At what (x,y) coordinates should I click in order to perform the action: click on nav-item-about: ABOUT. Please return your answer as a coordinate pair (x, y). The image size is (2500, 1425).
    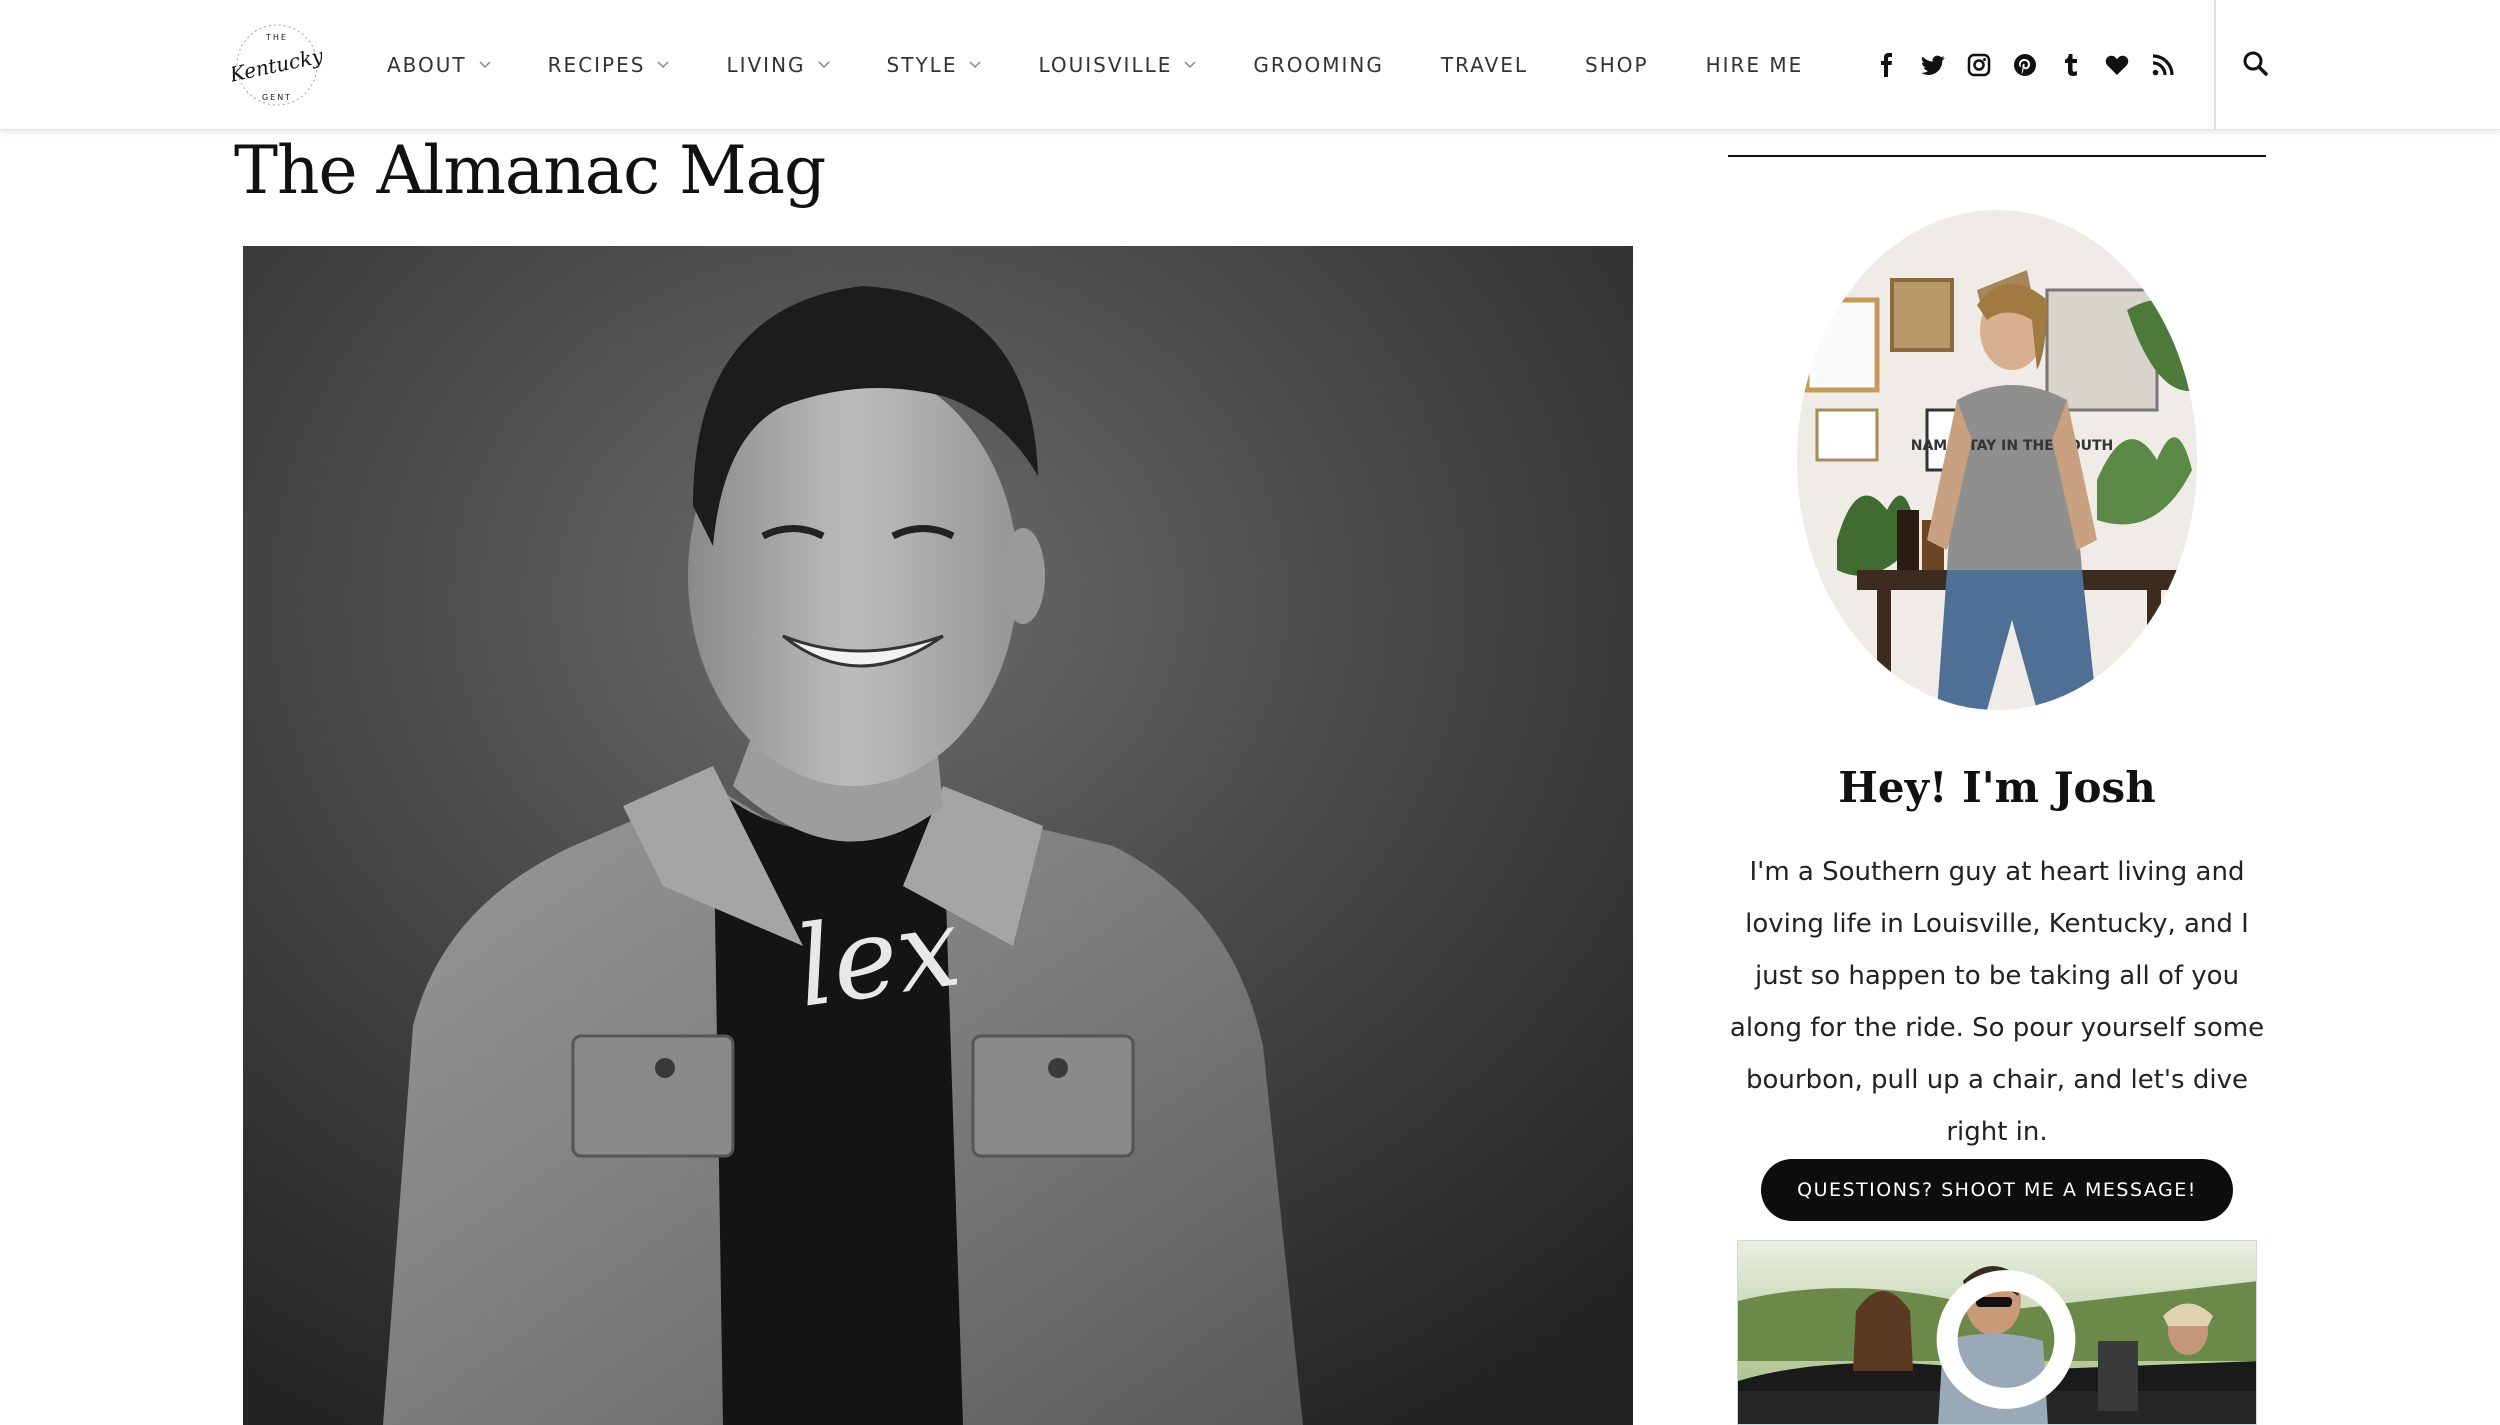
    Looking at the image, I should click on (439, 65).